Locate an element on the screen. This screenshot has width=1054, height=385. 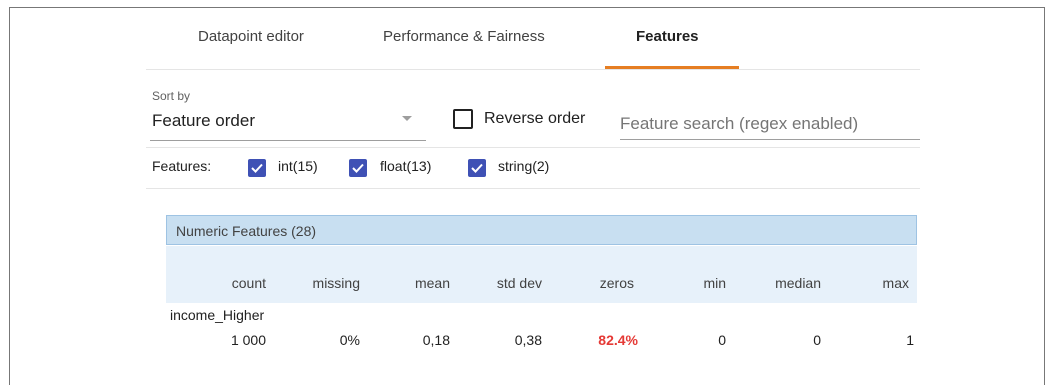
string-features-checkbox is located at coordinates (477, 168).